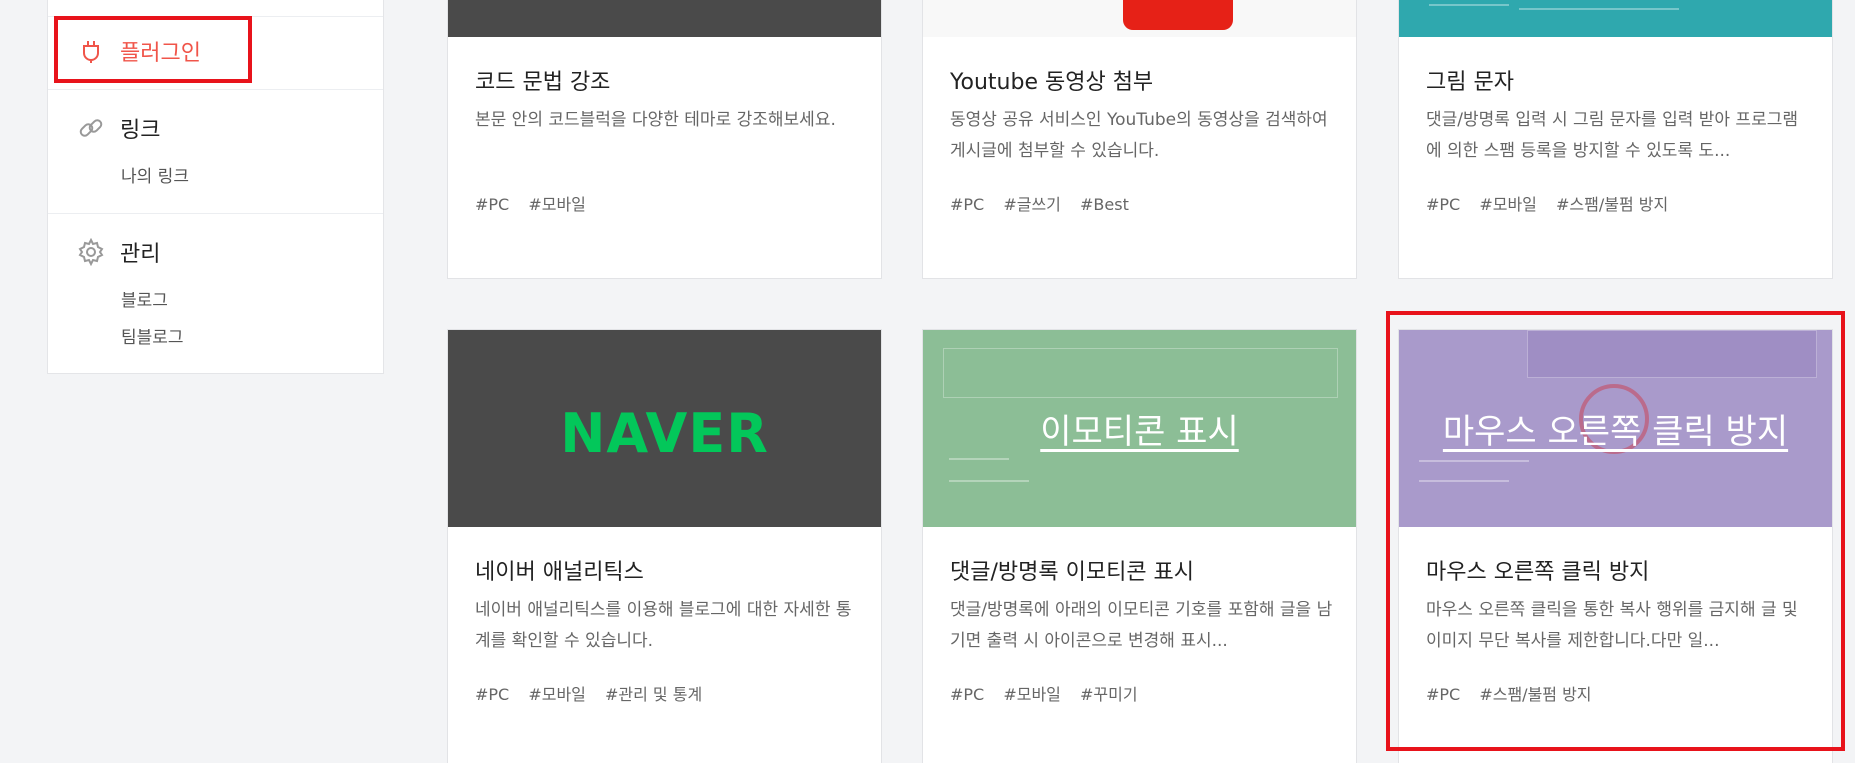  I want to click on sidebar-manage-head: 관리, so click(118, 252).